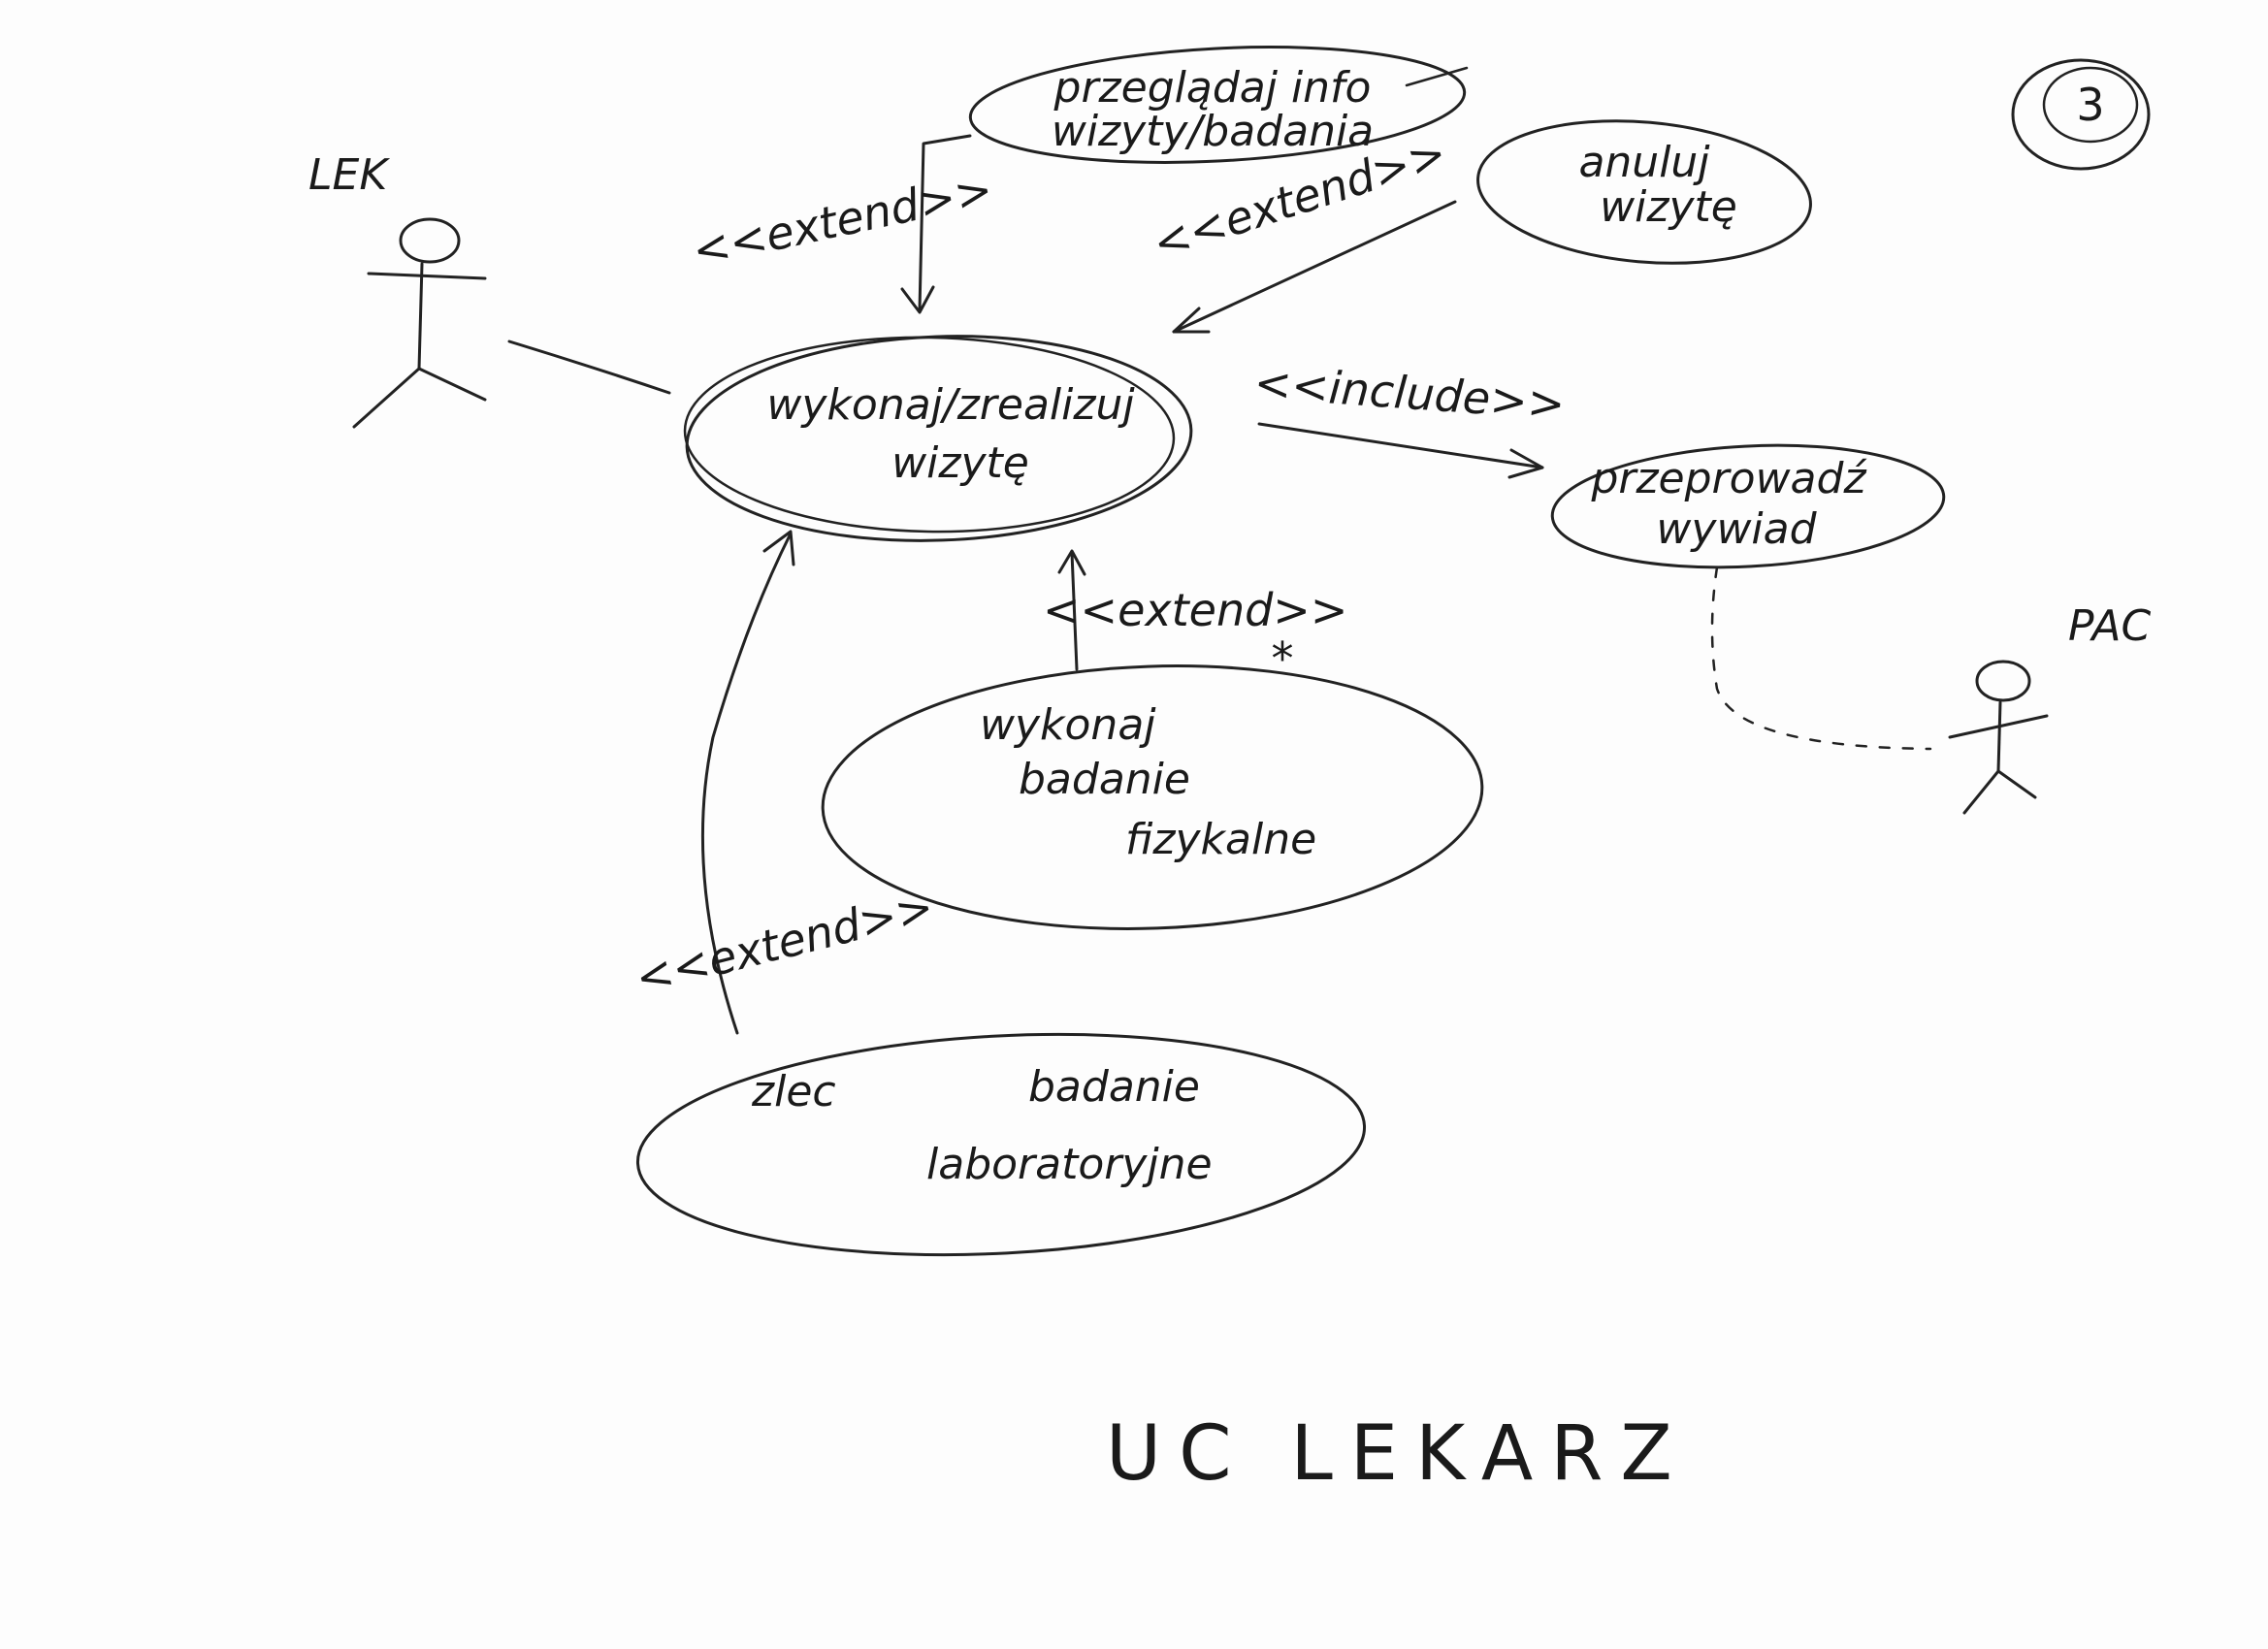  I want to click on use-case-laboratoryjne: zlec badanie laboratoryjne, so click(1001, 1144).